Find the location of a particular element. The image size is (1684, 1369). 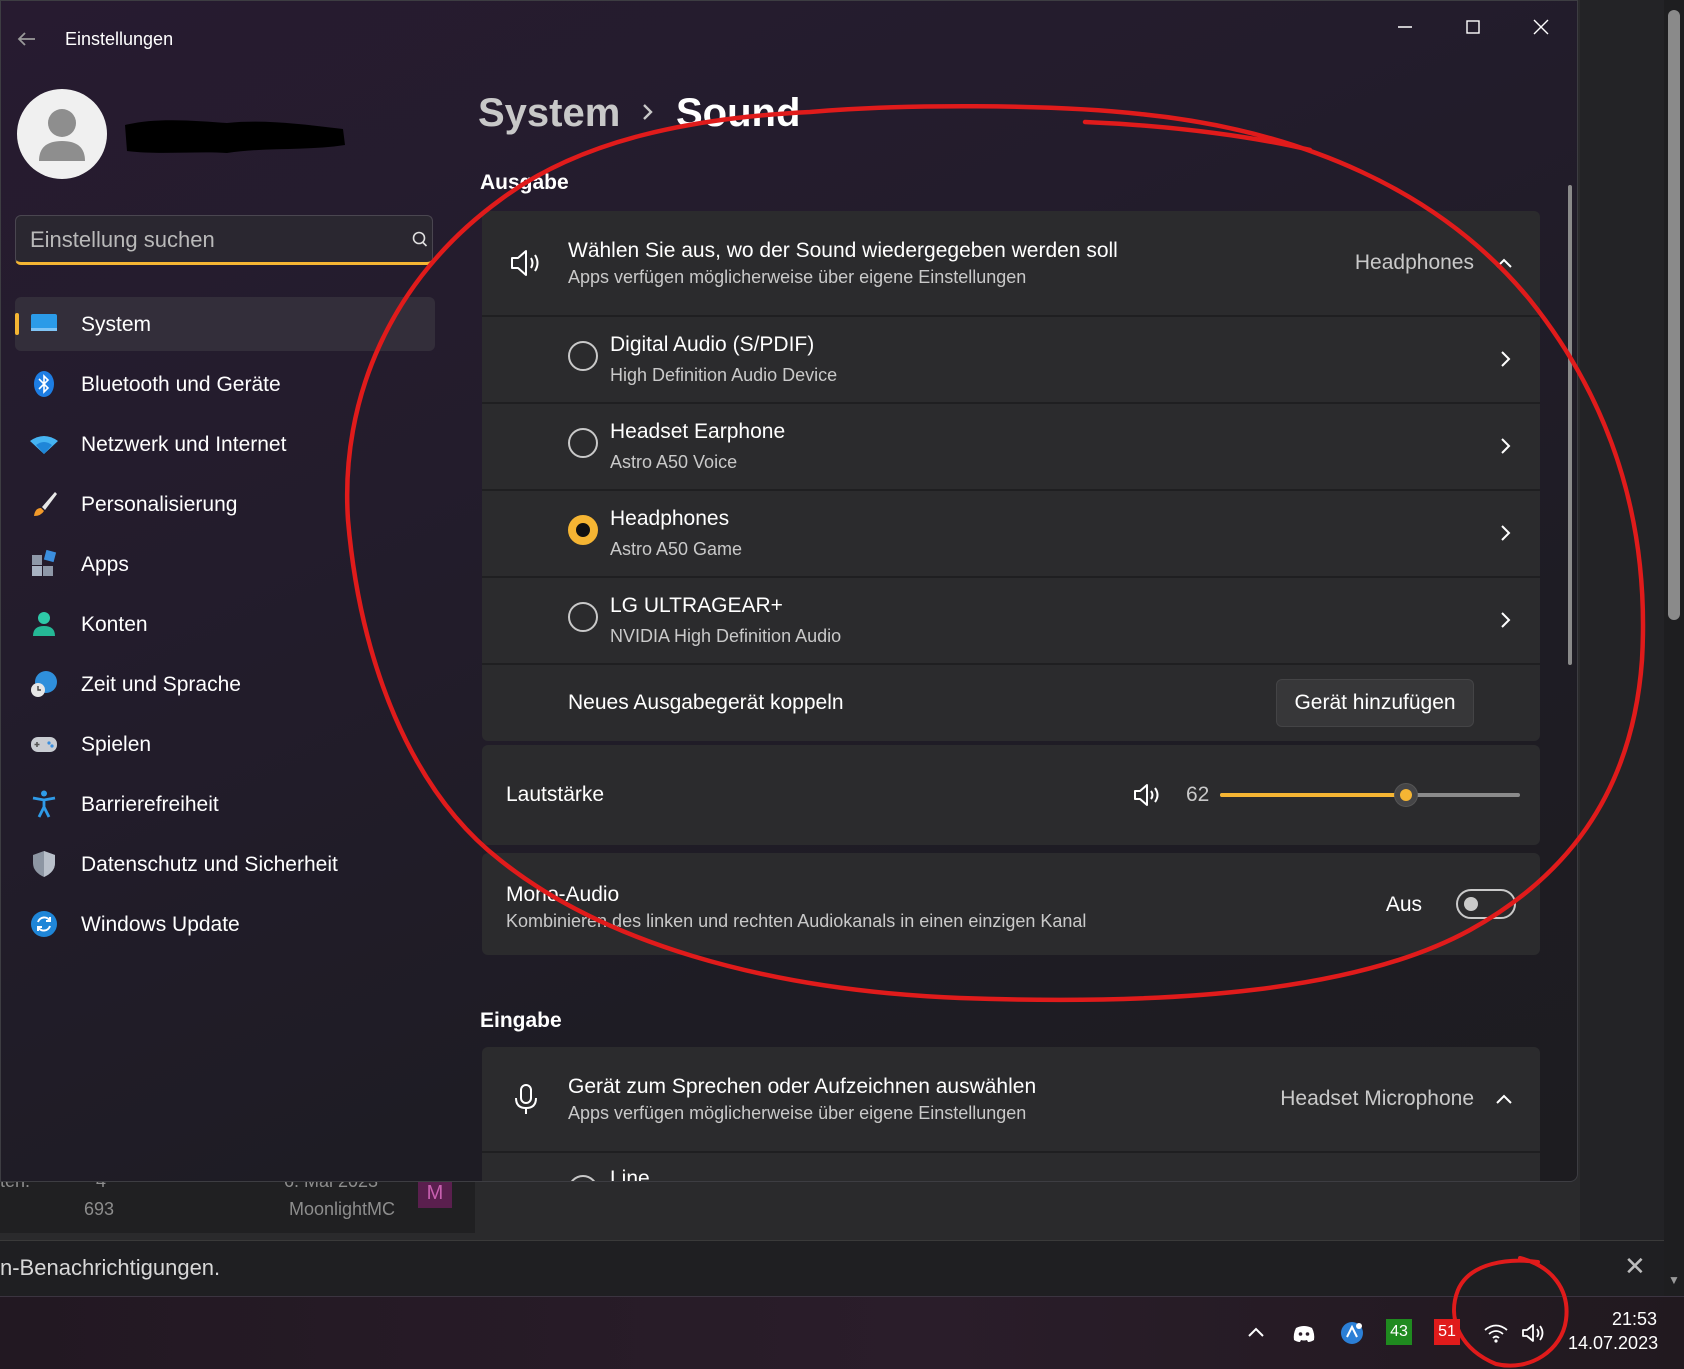

person-icon is located at coordinates (62, 135).